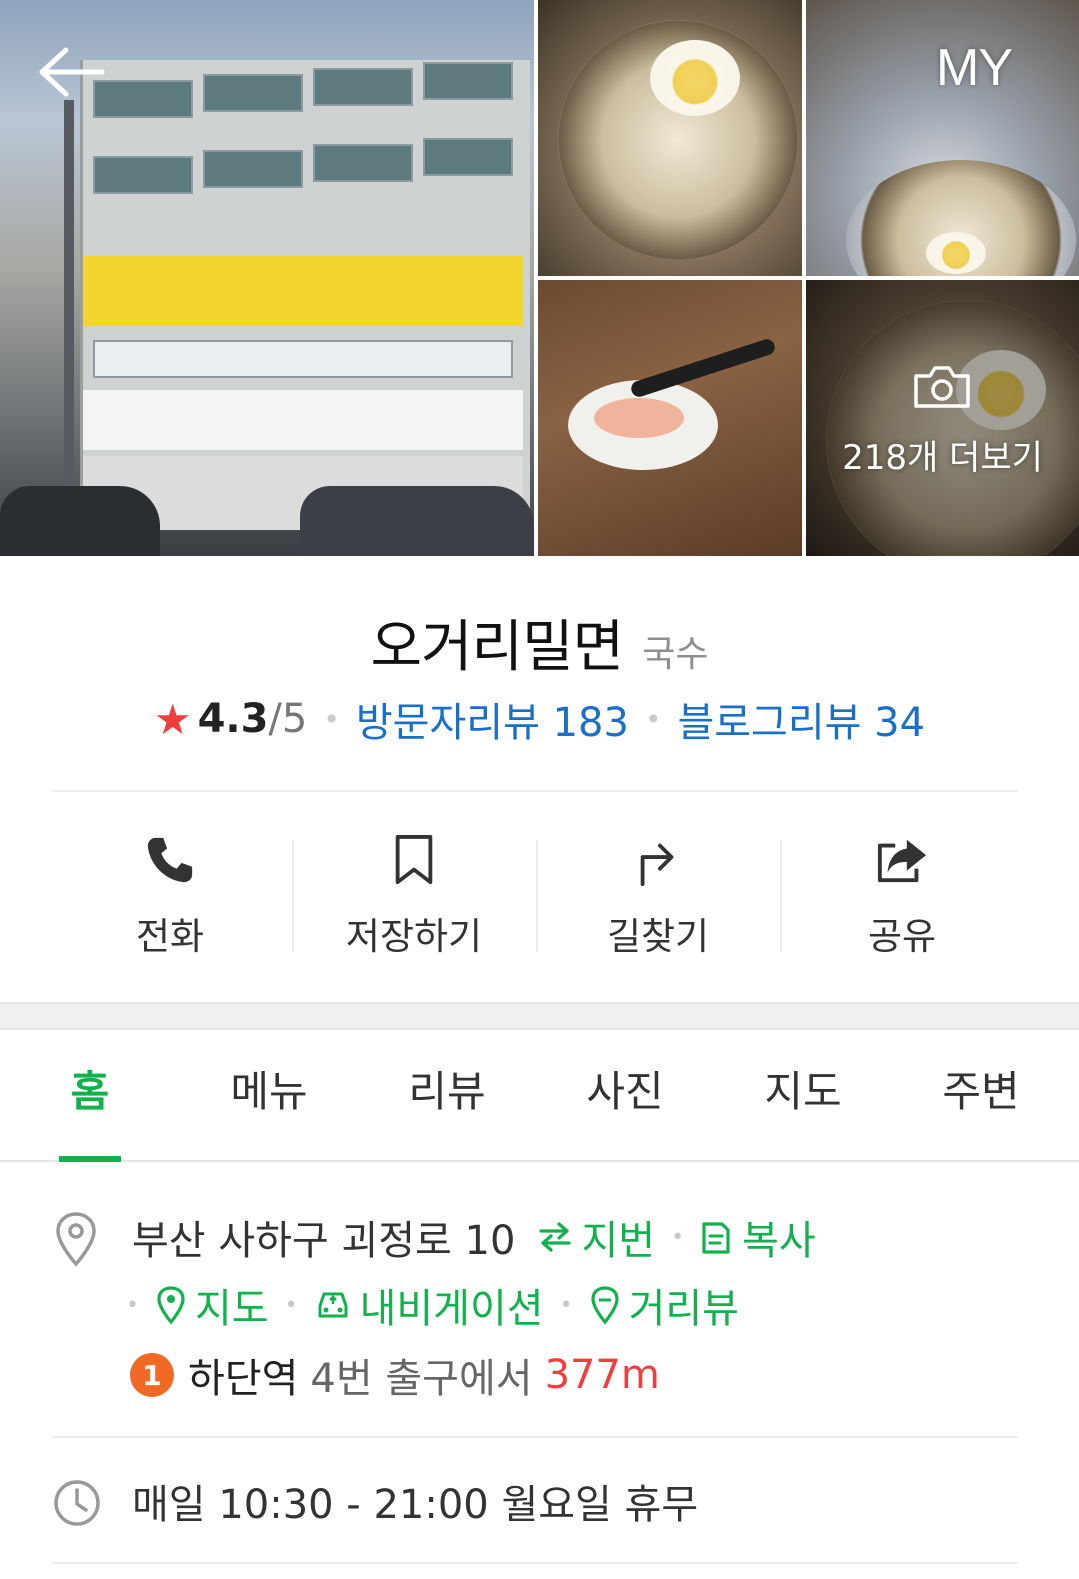 This screenshot has height=1579, width=1079. I want to click on location-pin-icon, so click(76, 1239).